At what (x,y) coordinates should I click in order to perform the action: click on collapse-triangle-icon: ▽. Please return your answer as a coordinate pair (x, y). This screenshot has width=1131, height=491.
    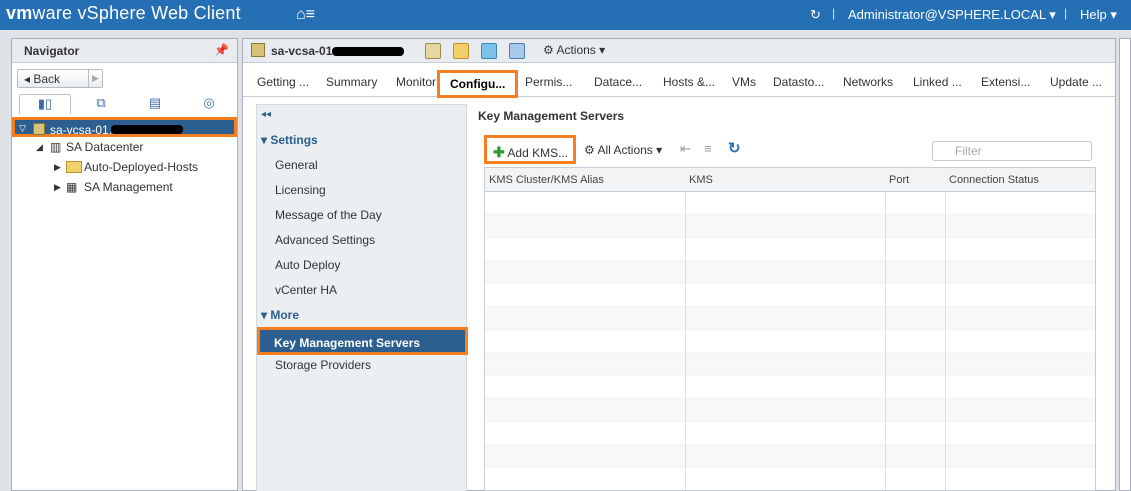
    Looking at the image, I should click on (22, 128).